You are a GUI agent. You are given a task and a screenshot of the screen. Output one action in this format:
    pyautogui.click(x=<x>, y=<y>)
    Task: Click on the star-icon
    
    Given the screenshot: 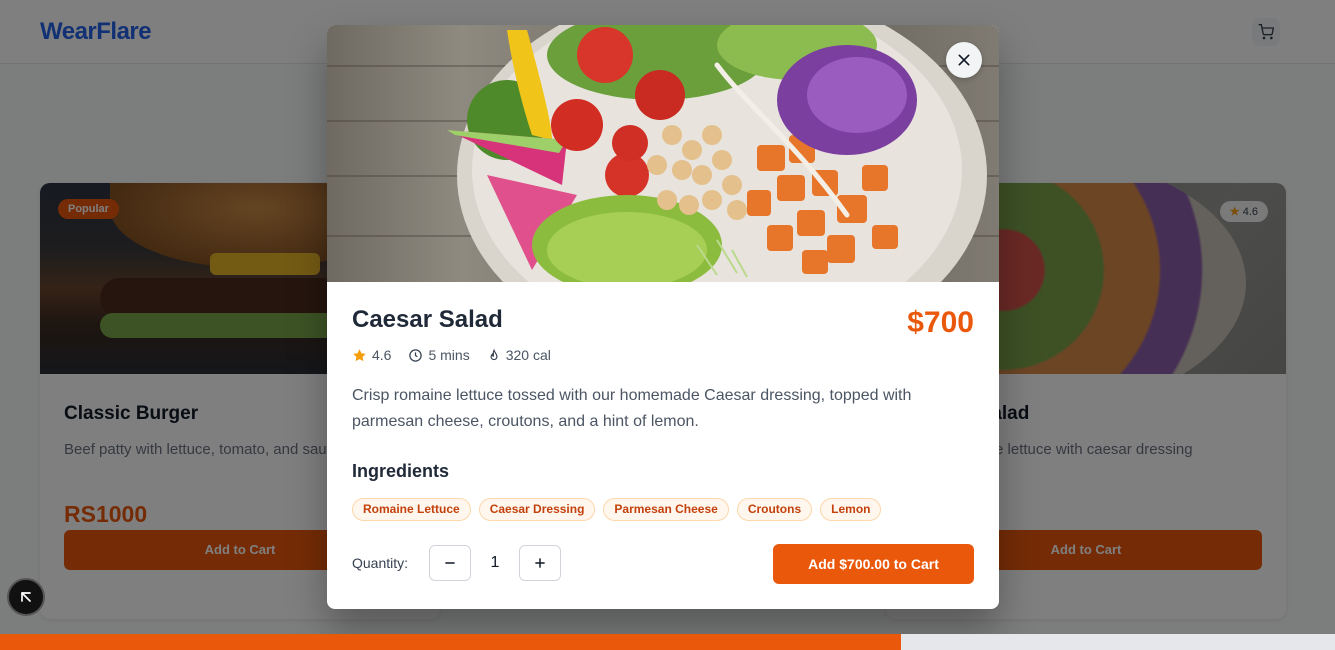 What is the action you would take?
    pyautogui.click(x=359, y=354)
    